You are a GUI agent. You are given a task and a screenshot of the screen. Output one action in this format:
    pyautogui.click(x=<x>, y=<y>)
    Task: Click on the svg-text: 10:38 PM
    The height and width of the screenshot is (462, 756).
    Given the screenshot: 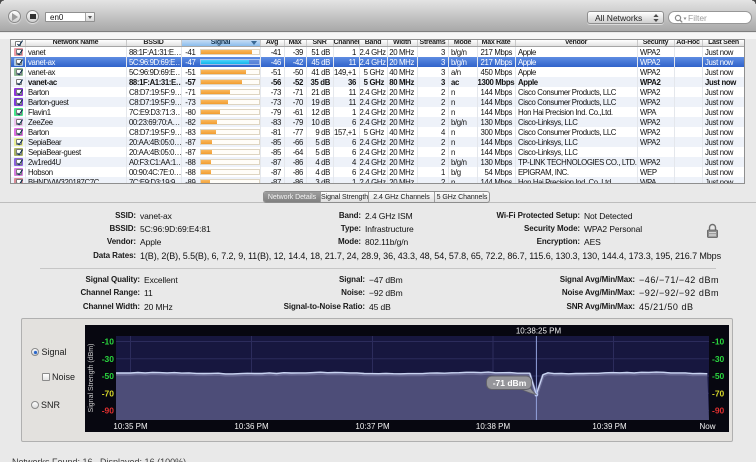 What is the action you would take?
    pyautogui.click(x=492, y=426)
    